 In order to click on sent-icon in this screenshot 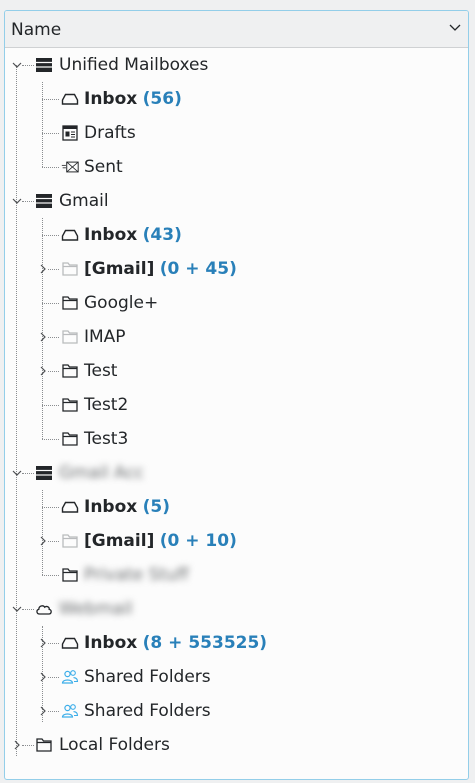, I will do `click(70, 167)`.